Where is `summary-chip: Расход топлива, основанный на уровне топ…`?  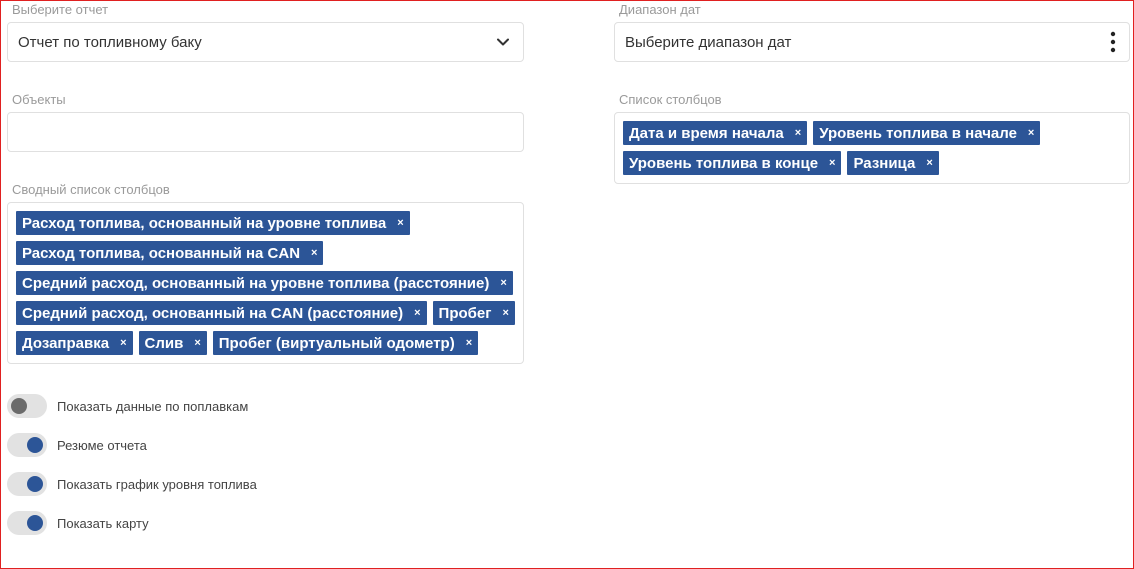 summary-chip: Расход топлива, основанный на уровне топ… is located at coordinates (213, 223).